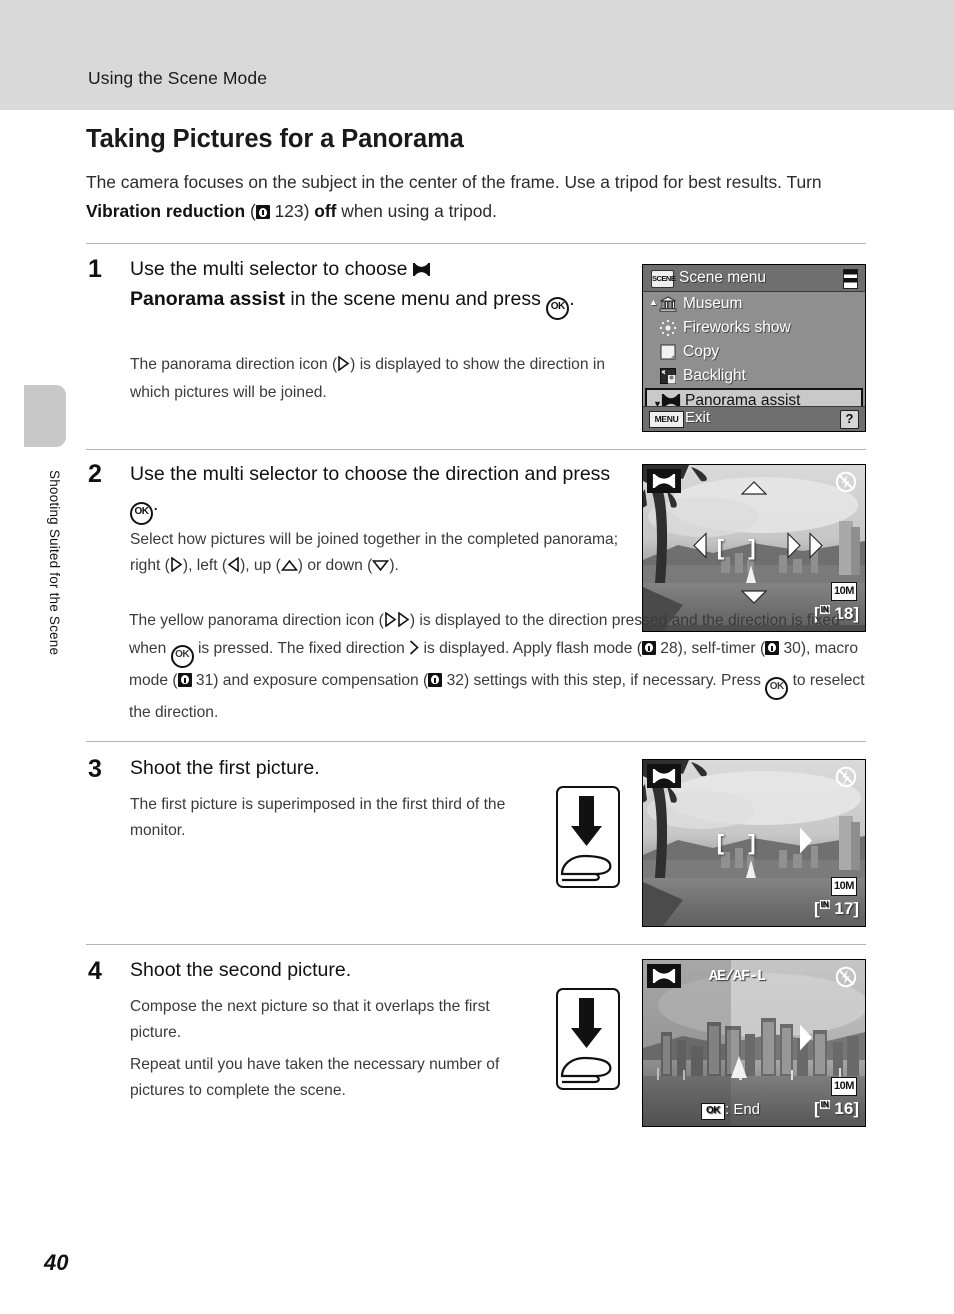  I want to click on help-icon: ?, so click(849, 419).